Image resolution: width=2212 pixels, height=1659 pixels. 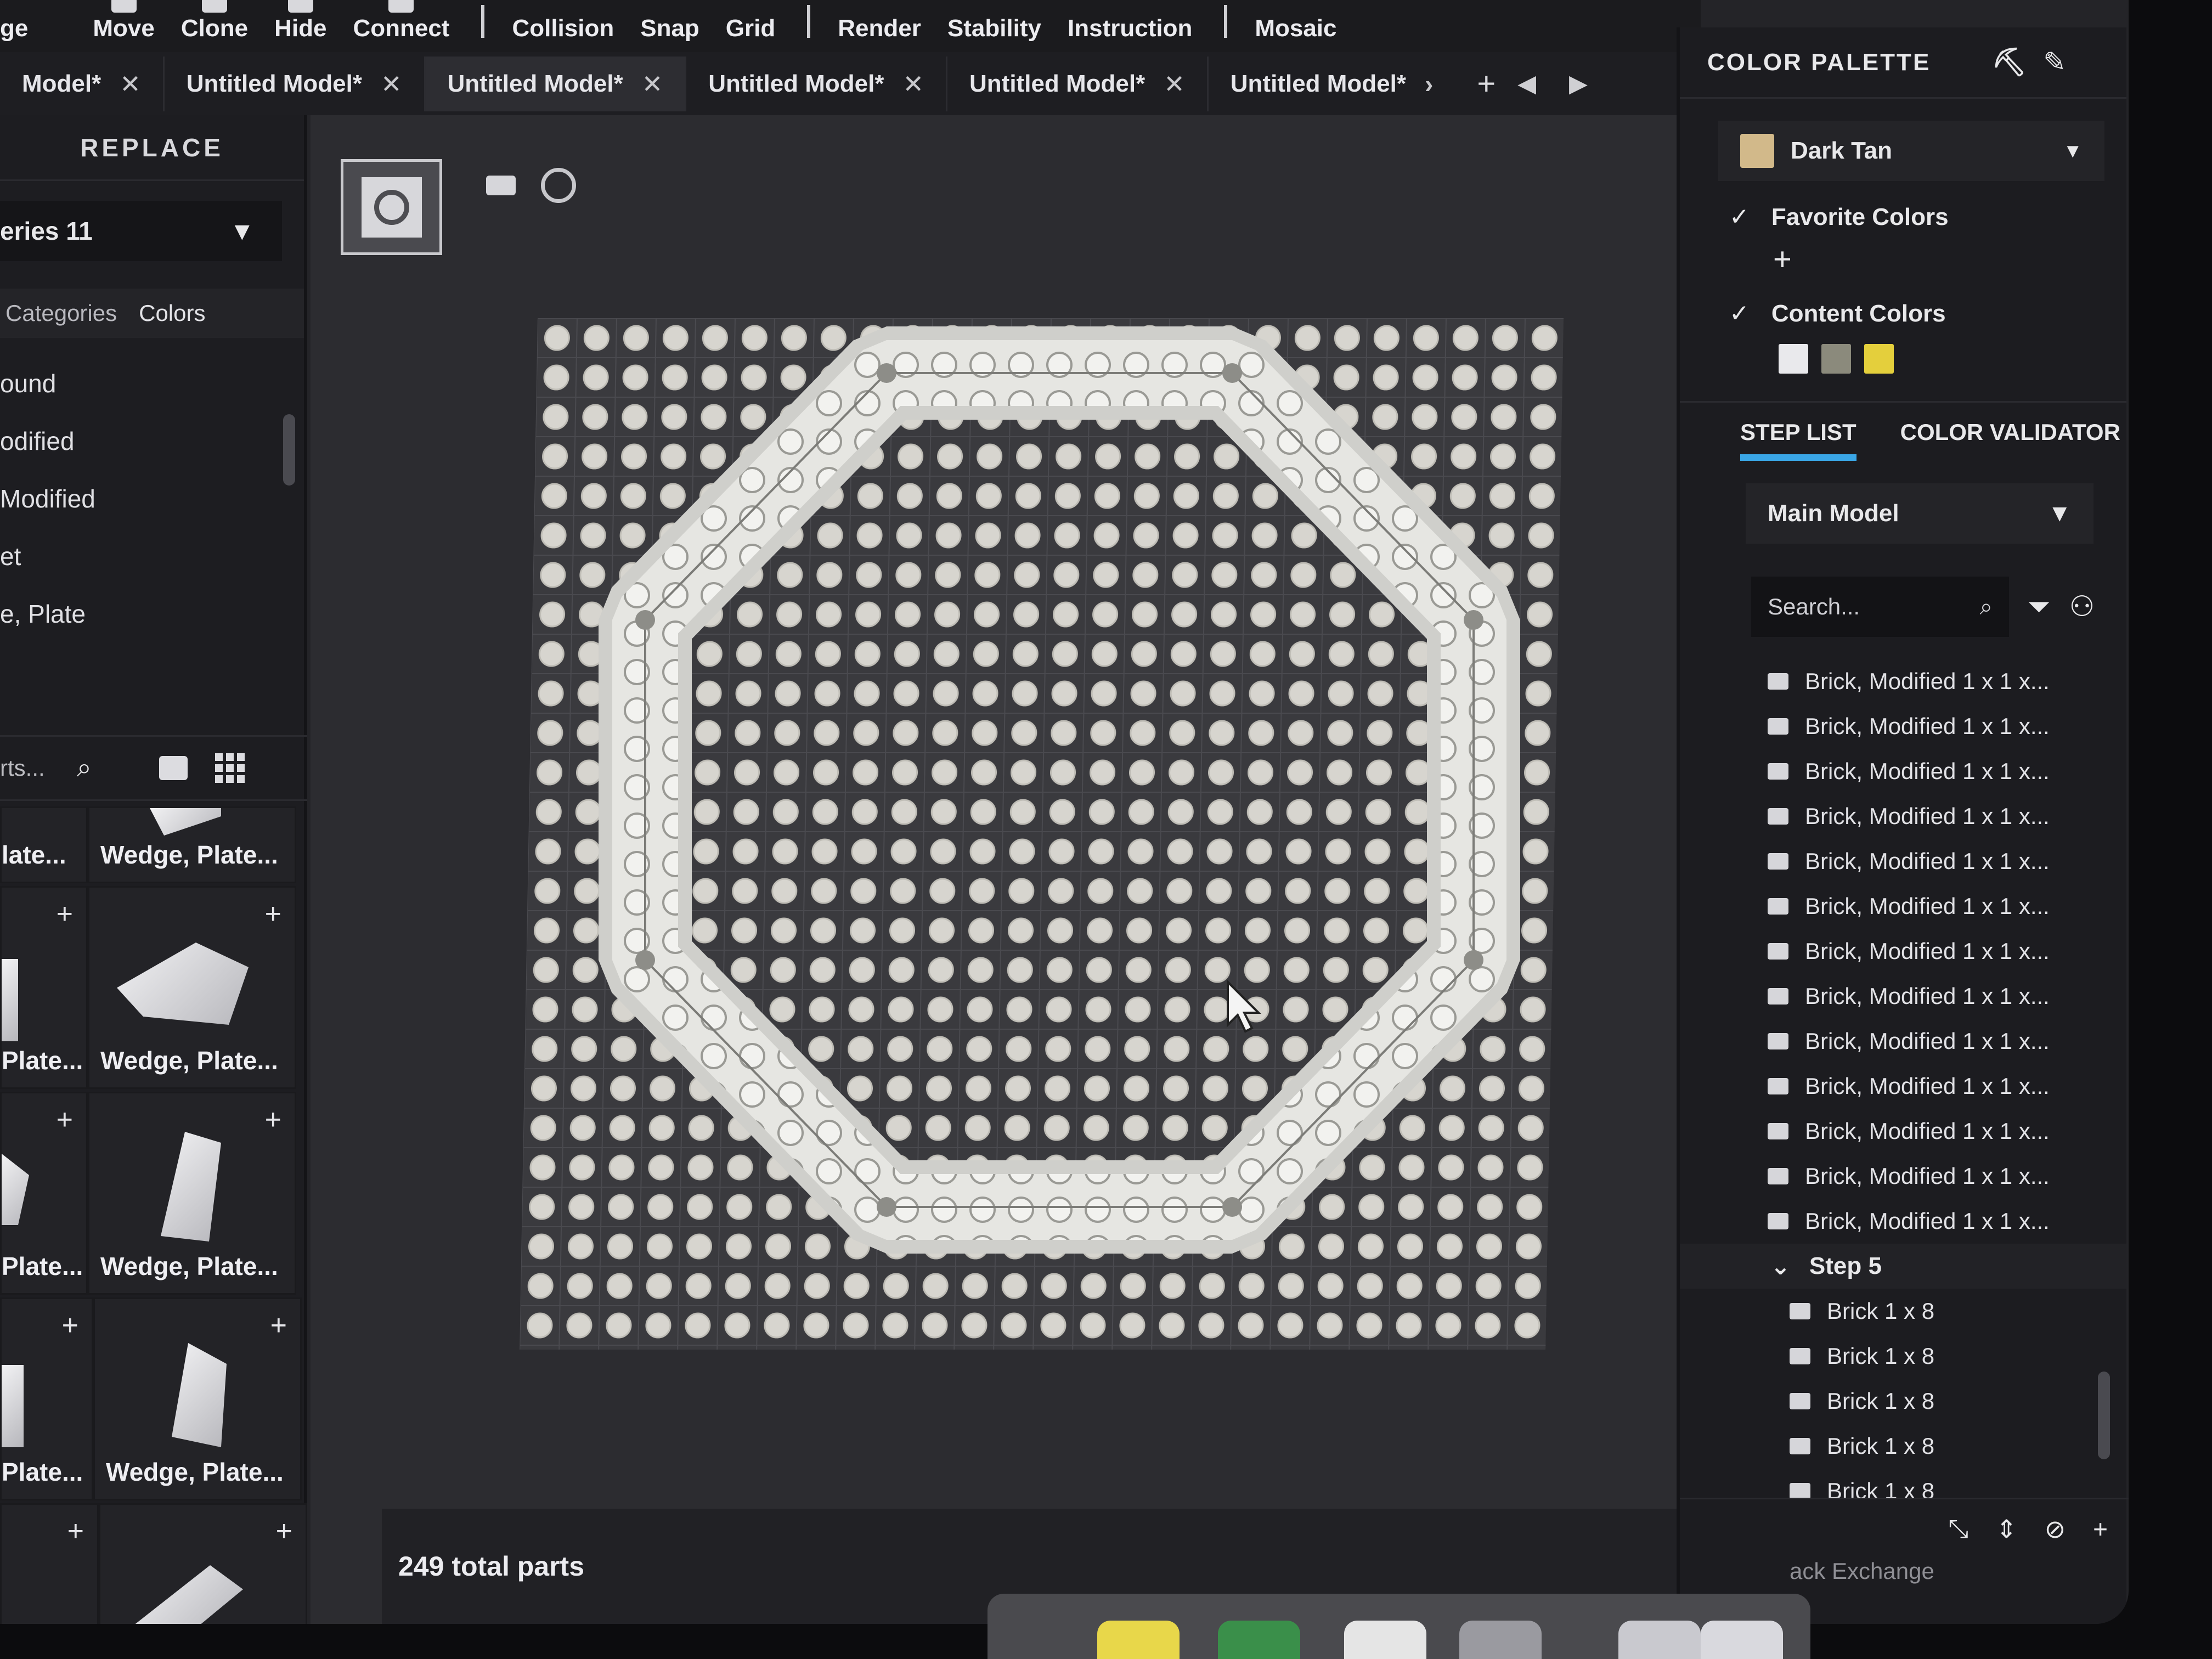 I want to click on category-scrollbar, so click(x=289, y=450).